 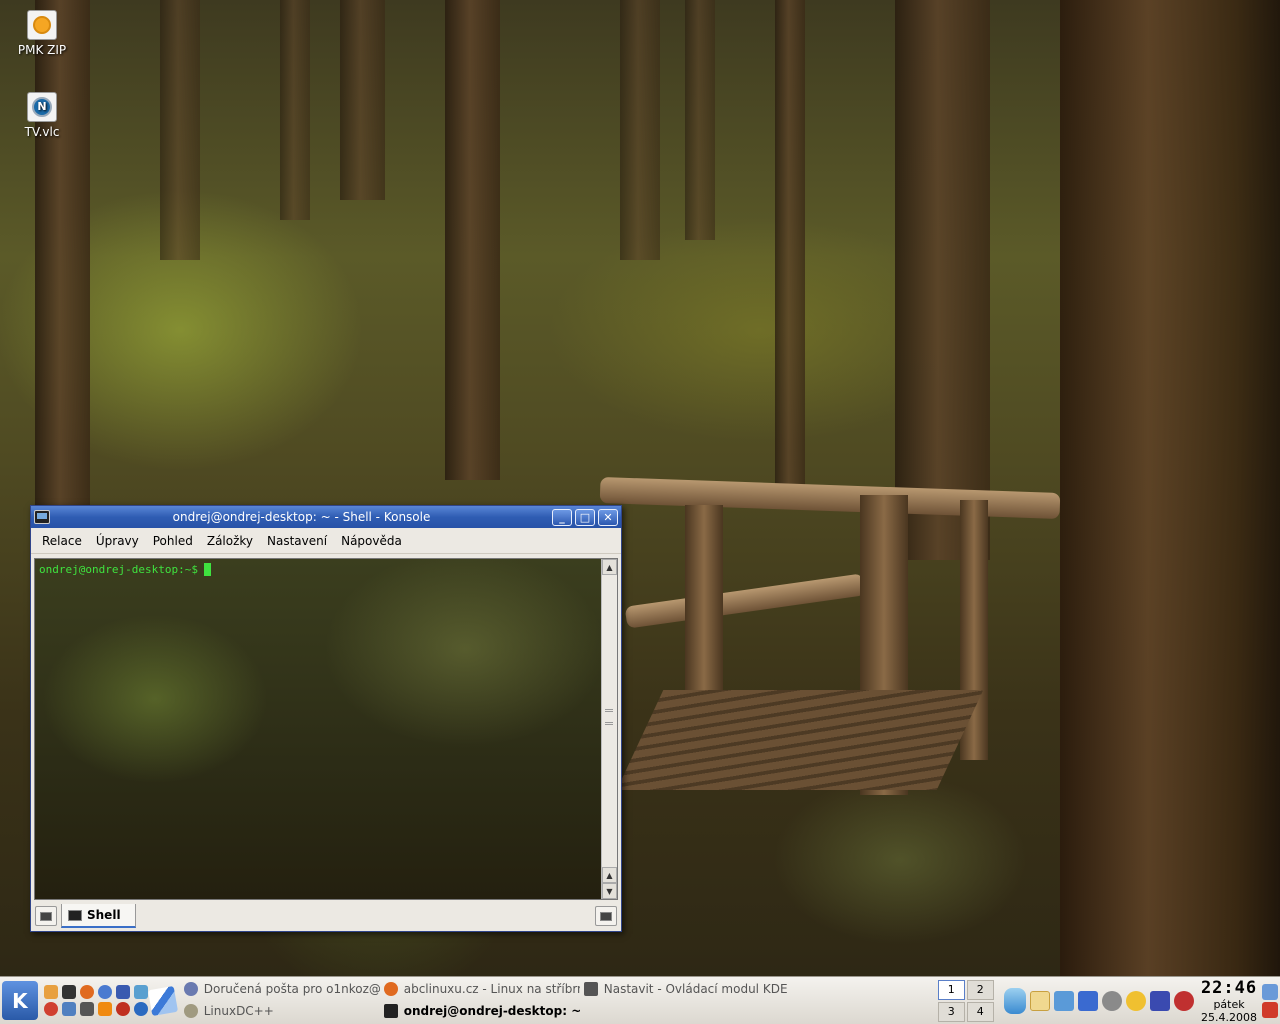 I want to click on terminal-cursor, so click(x=207, y=569).